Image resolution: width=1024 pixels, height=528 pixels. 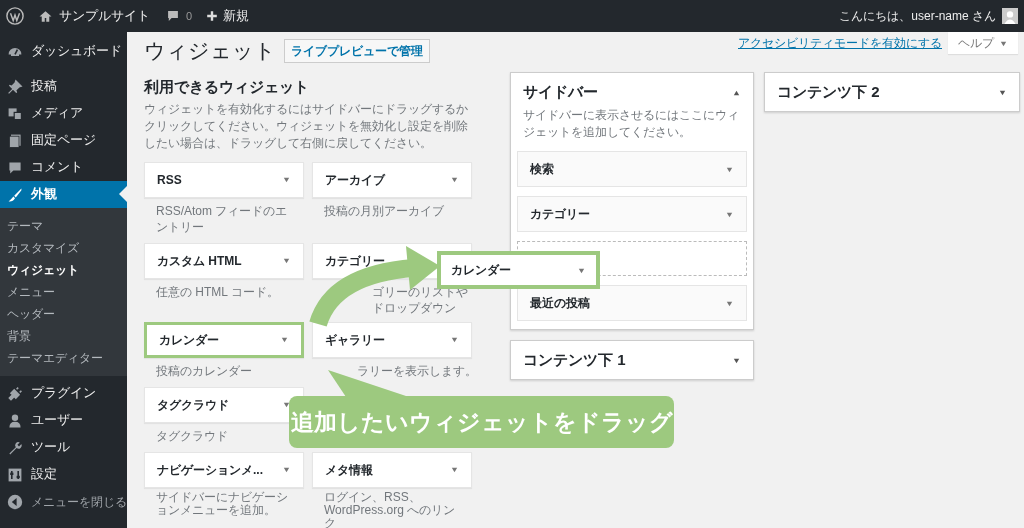 I want to click on plus-icon, so click(x=212, y=16).